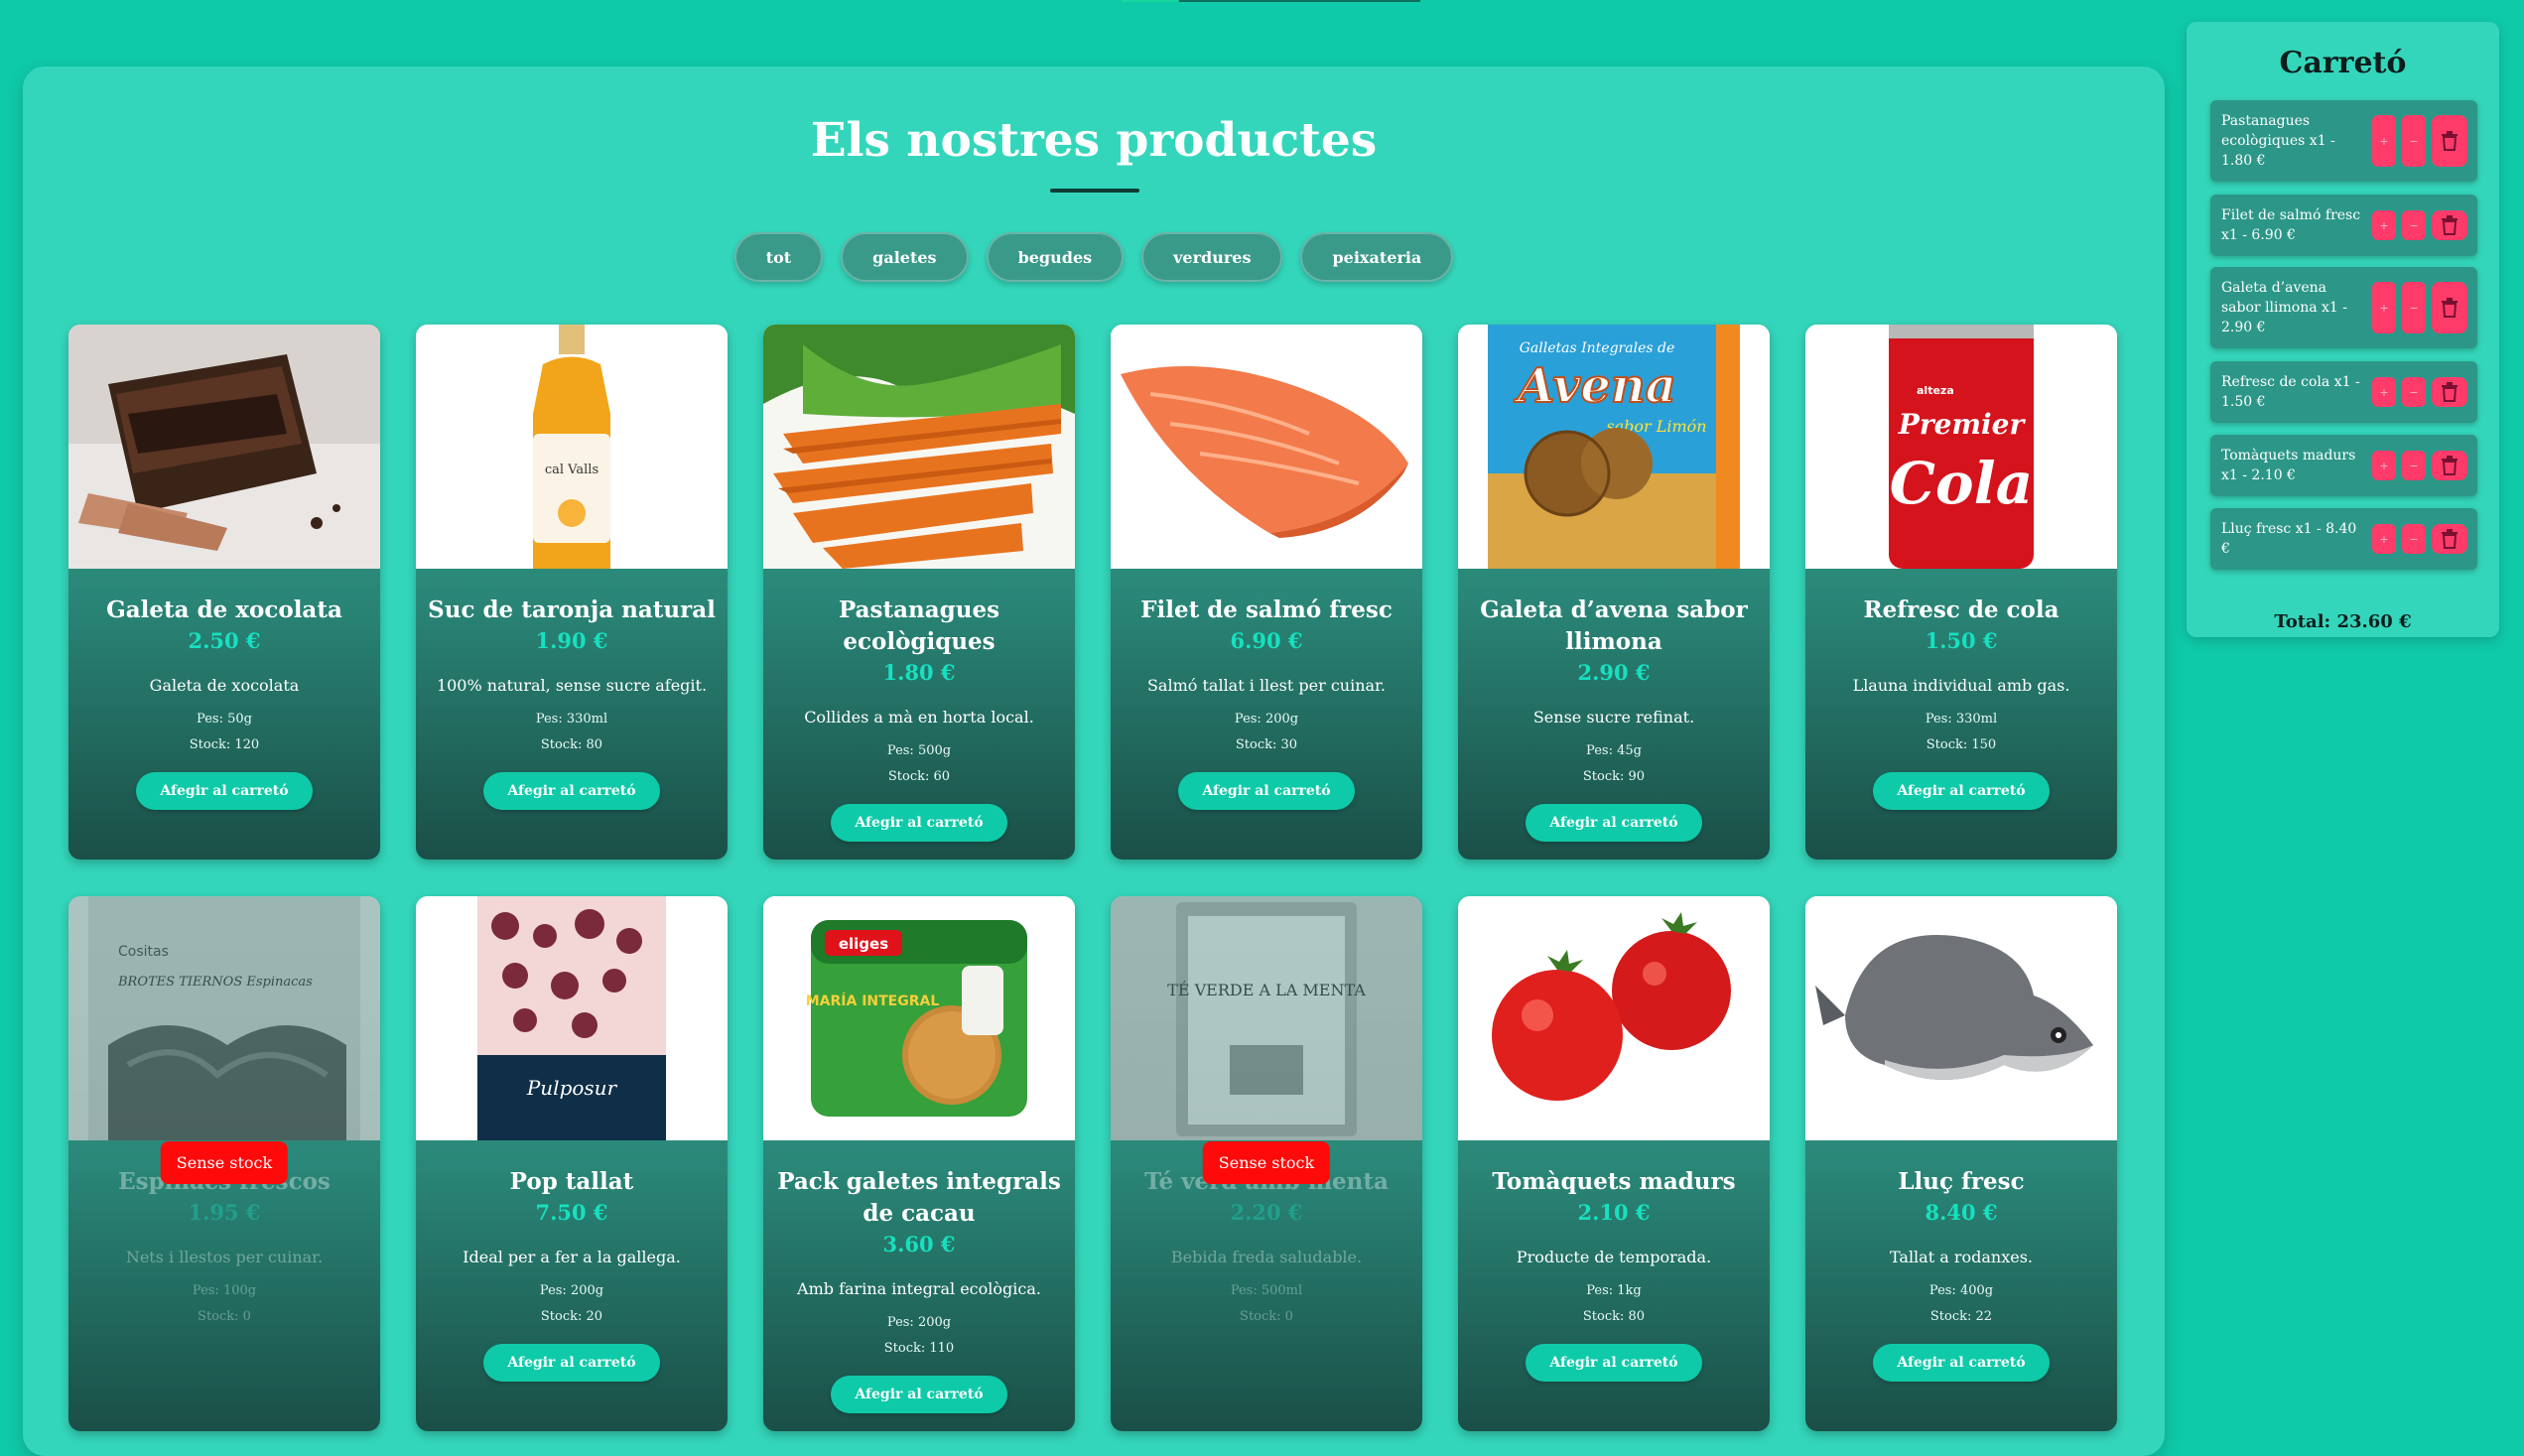 Image resolution: width=2524 pixels, height=1456 pixels. What do you see at coordinates (1266, 609) in the screenshot?
I see `product-name: Filet de salmó fresc` at bounding box center [1266, 609].